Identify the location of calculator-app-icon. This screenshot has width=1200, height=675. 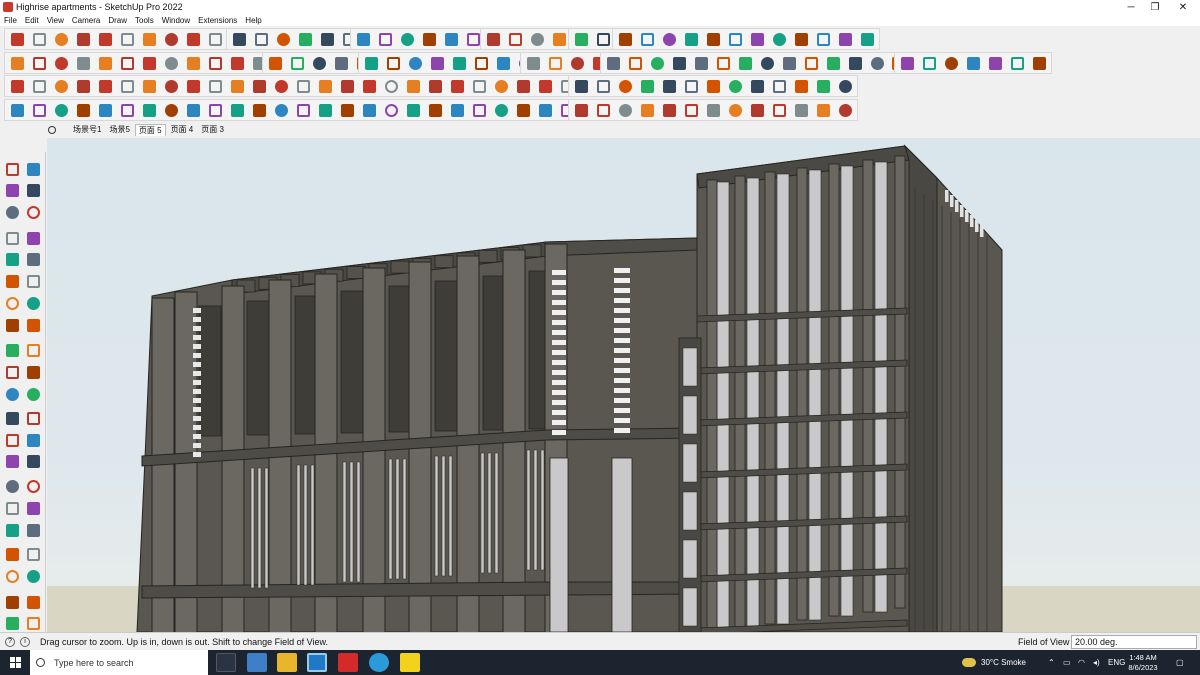
(257, 662).